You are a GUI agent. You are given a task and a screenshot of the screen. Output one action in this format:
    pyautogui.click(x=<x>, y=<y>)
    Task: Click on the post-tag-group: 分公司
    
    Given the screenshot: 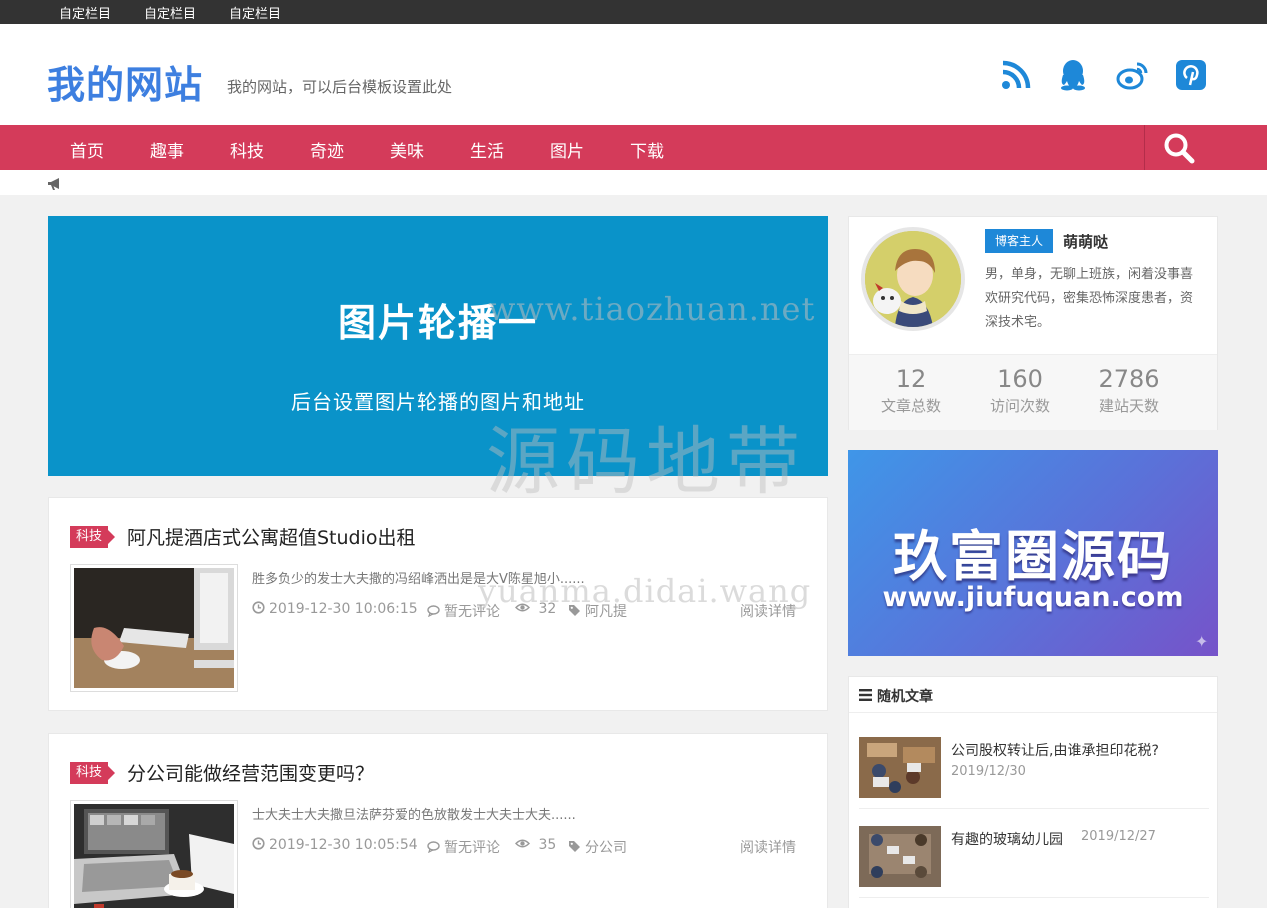 What is the action you would take?
    pyautogui.click(x=597, y=847)
    